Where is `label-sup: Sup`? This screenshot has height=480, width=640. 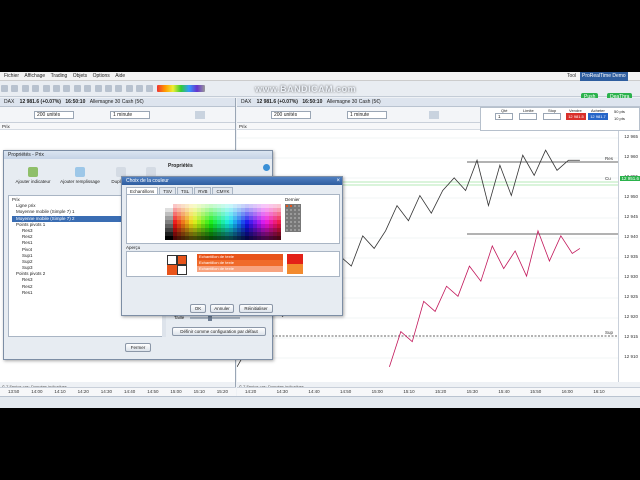
label-sup: Sup is located at coordinates (609, 332).